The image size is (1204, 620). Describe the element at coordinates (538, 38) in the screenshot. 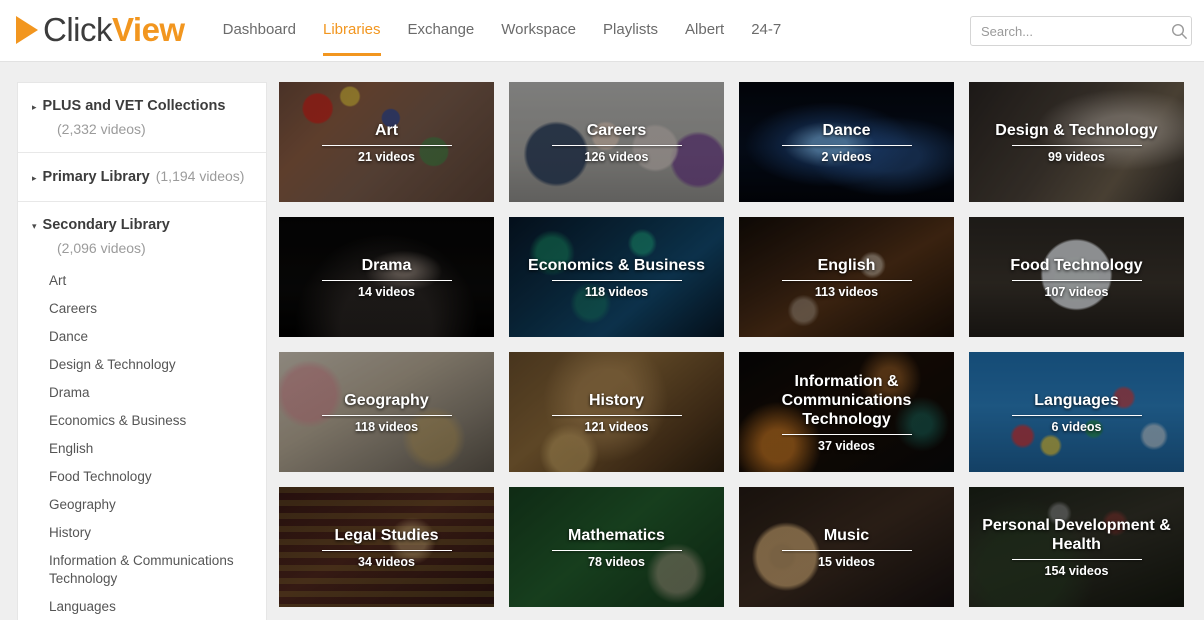

I see `nav-item-workspace: Workspace` at that location.